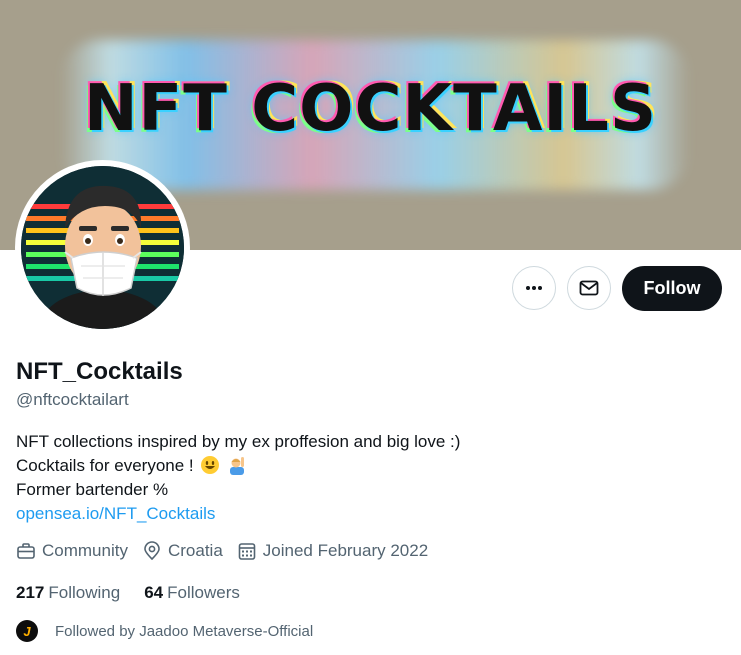 This screenshot has width=741, height=655. I want to click on profile-meta: Community Croatia Joined February 2022, so click(229, 551).